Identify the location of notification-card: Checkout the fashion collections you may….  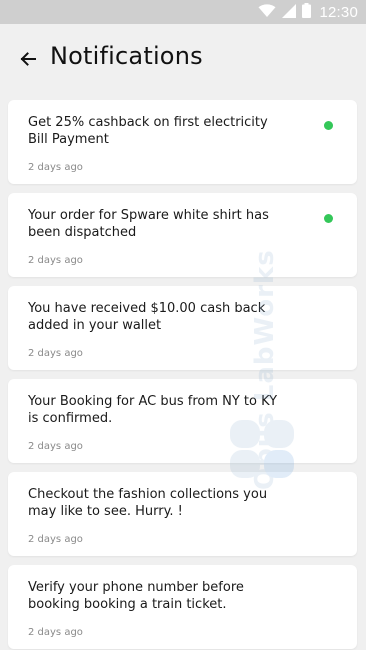
(182, 514).